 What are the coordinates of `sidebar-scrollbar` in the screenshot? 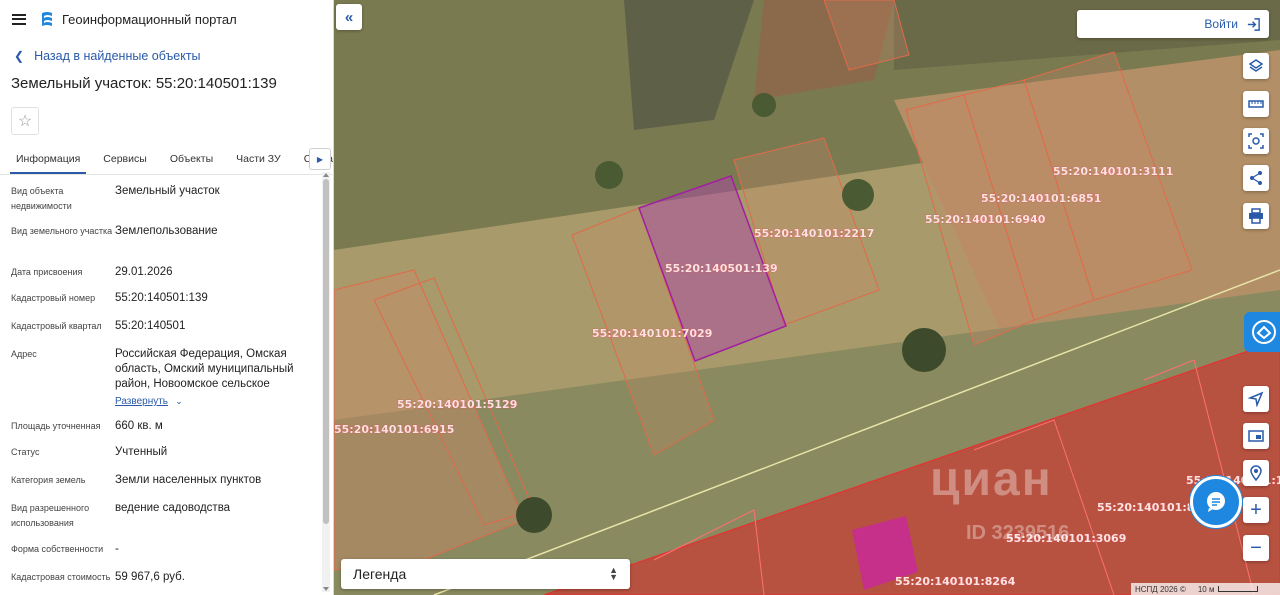 It's located at (326, 382).